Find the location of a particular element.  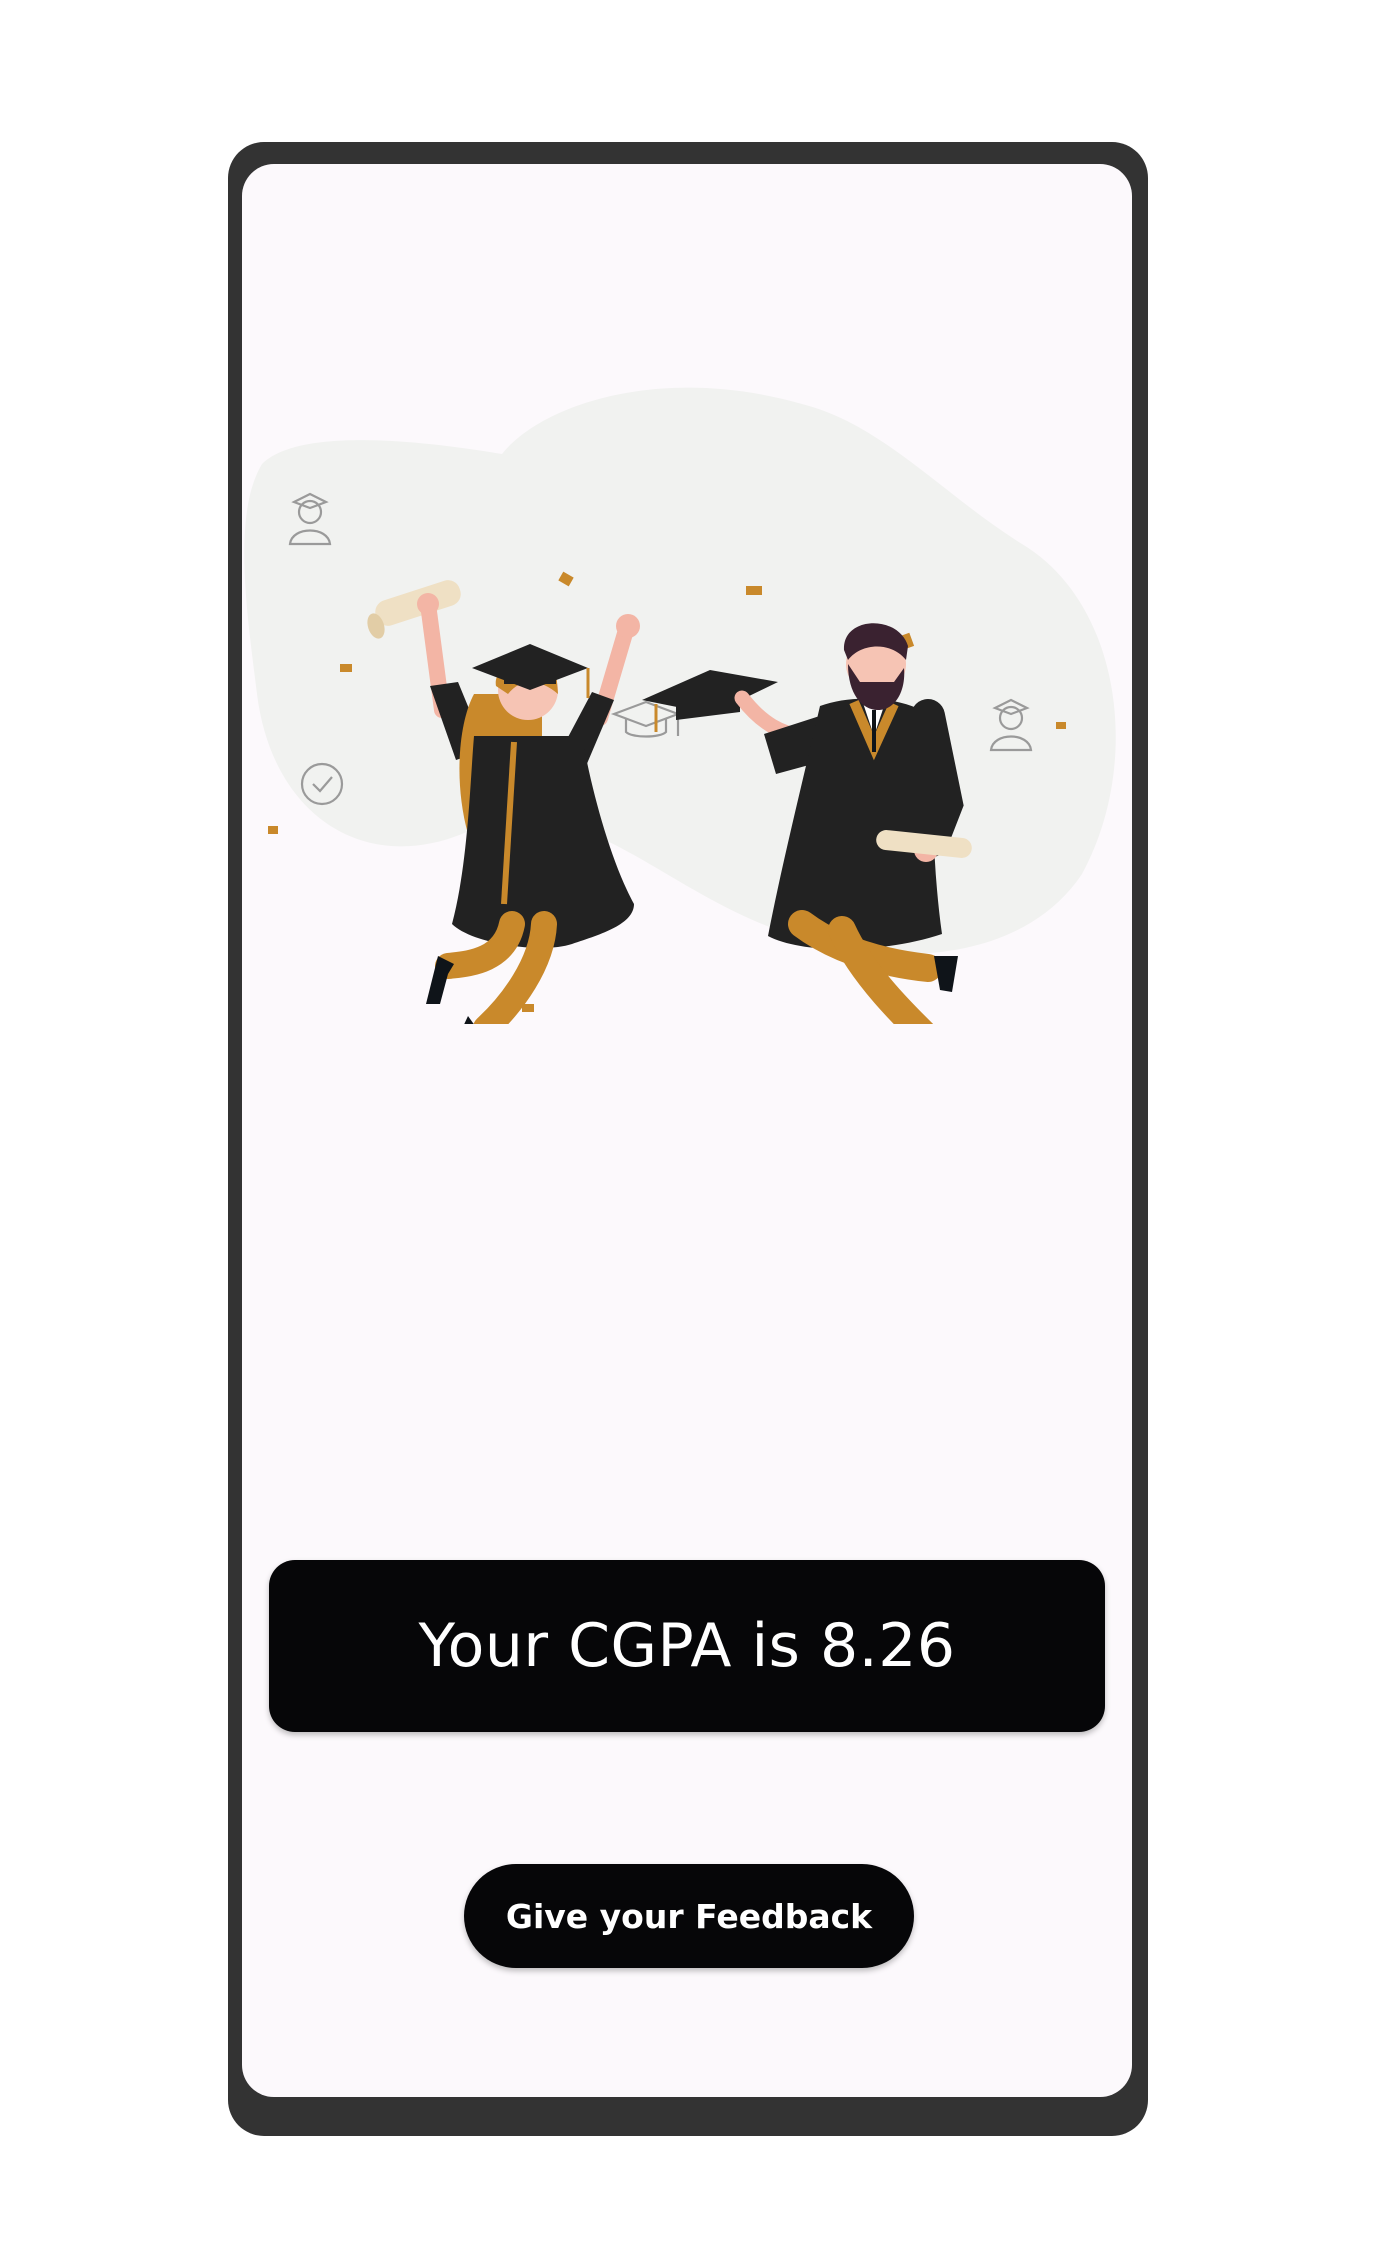

cgpa-result-card: Your CGPA is 8.26 is located at coordinates (687, 1646).